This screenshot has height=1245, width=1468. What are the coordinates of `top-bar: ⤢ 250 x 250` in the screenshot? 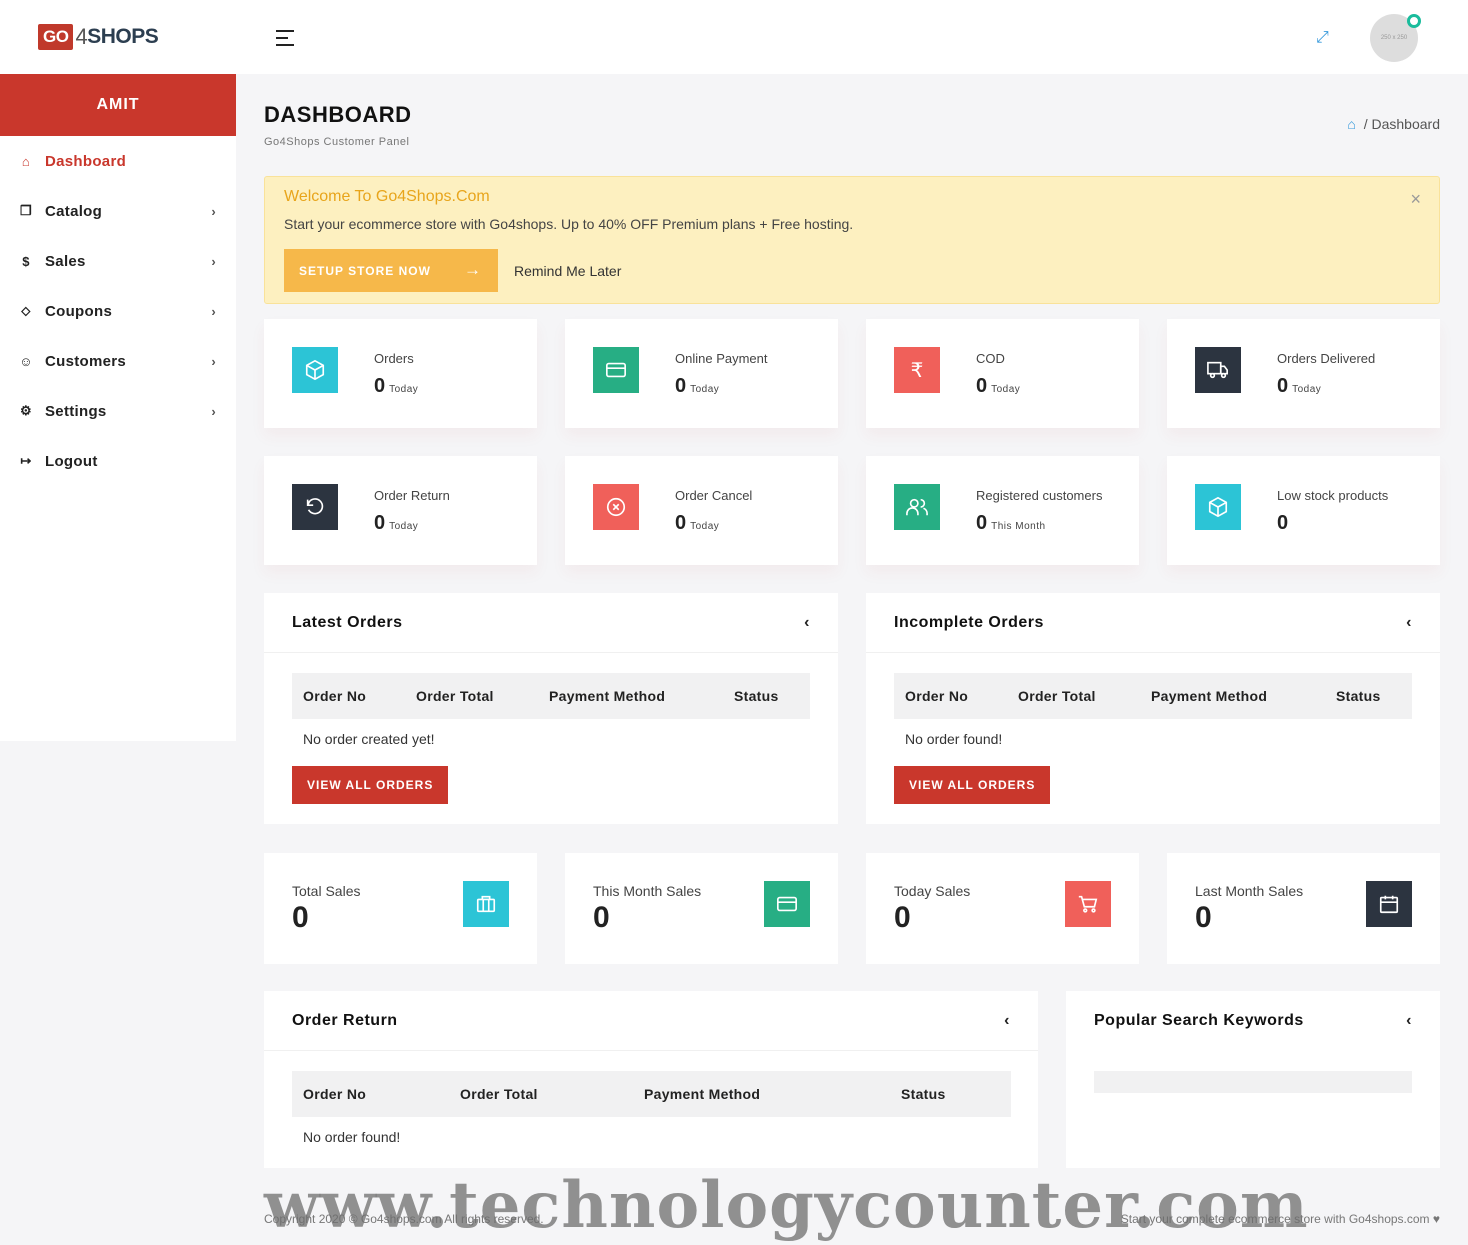 It's located at (852, 37).